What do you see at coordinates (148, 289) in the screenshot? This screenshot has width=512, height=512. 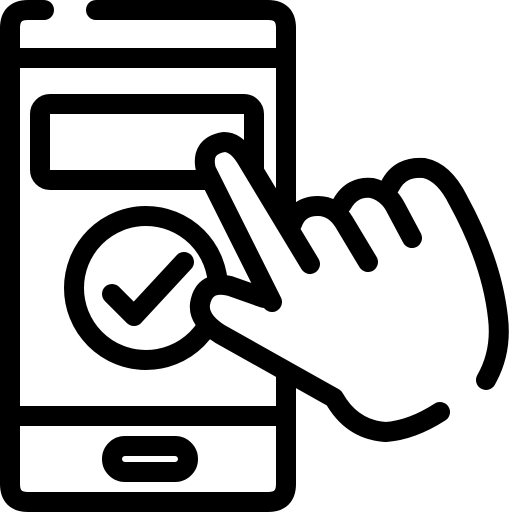 I see `check-mark-icon` at bounding box center [148, 289].